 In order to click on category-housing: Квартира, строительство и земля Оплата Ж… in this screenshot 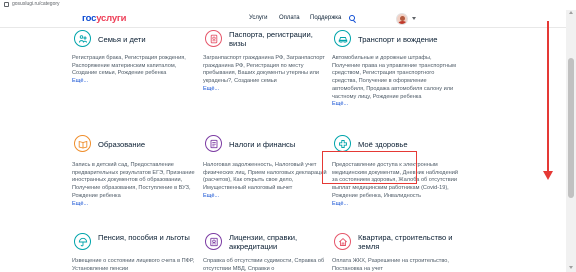, I will do `click(395, 252)`.